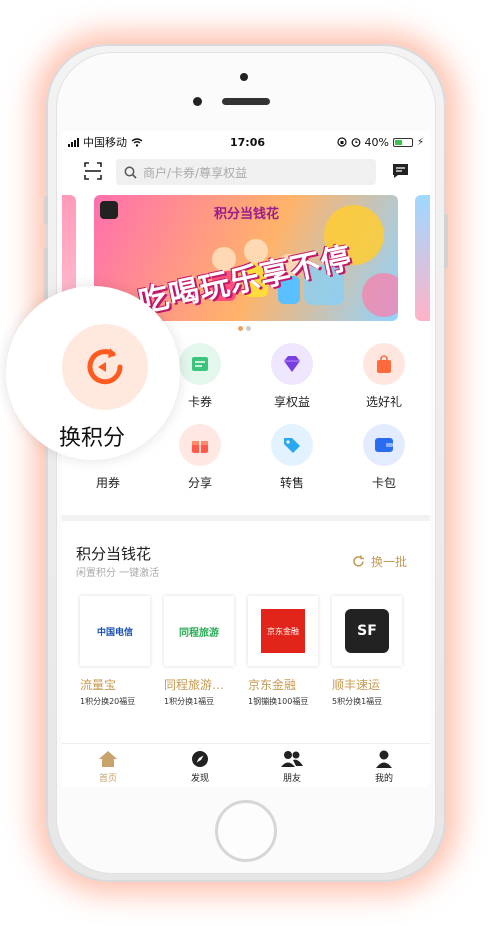 This screenshot has width=488, height=927. Describe the element at coordinates (384, 759) in the screenshot. I see `profile-icon` at that location.